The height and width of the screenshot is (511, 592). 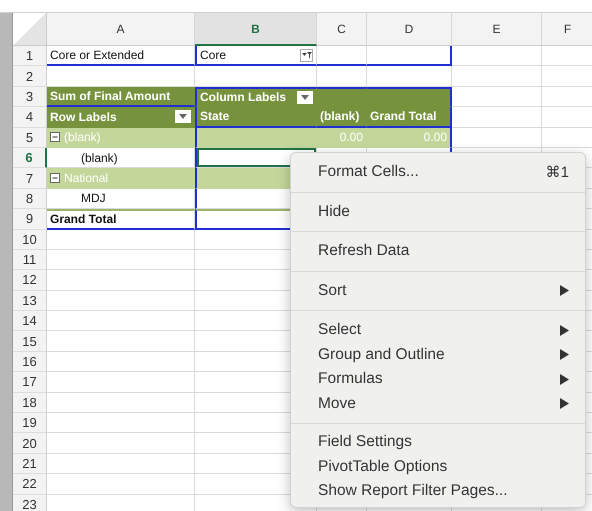 I want to click on row-header: 19, so click(x=30, y=423).